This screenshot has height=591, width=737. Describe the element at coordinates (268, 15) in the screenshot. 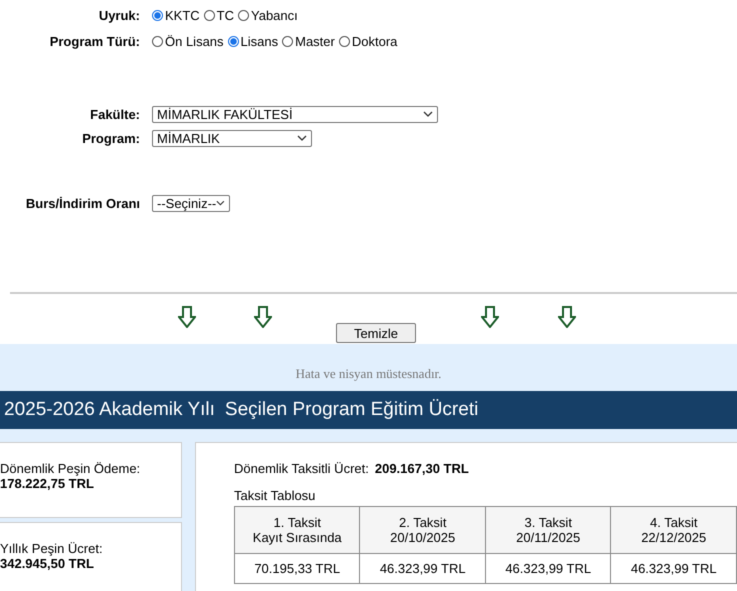

I see `radio-option: Yabancı` at that location.